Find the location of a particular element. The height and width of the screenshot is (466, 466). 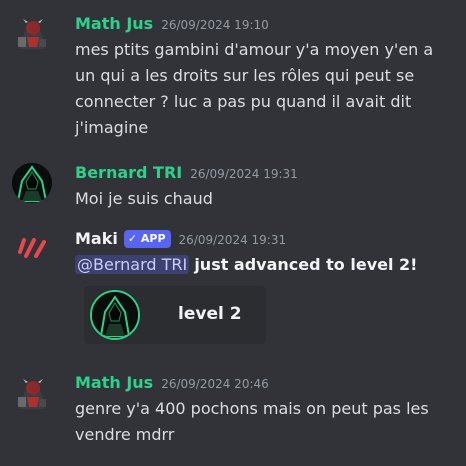

message-line: j'imagine is located at coordinates (112, 127).